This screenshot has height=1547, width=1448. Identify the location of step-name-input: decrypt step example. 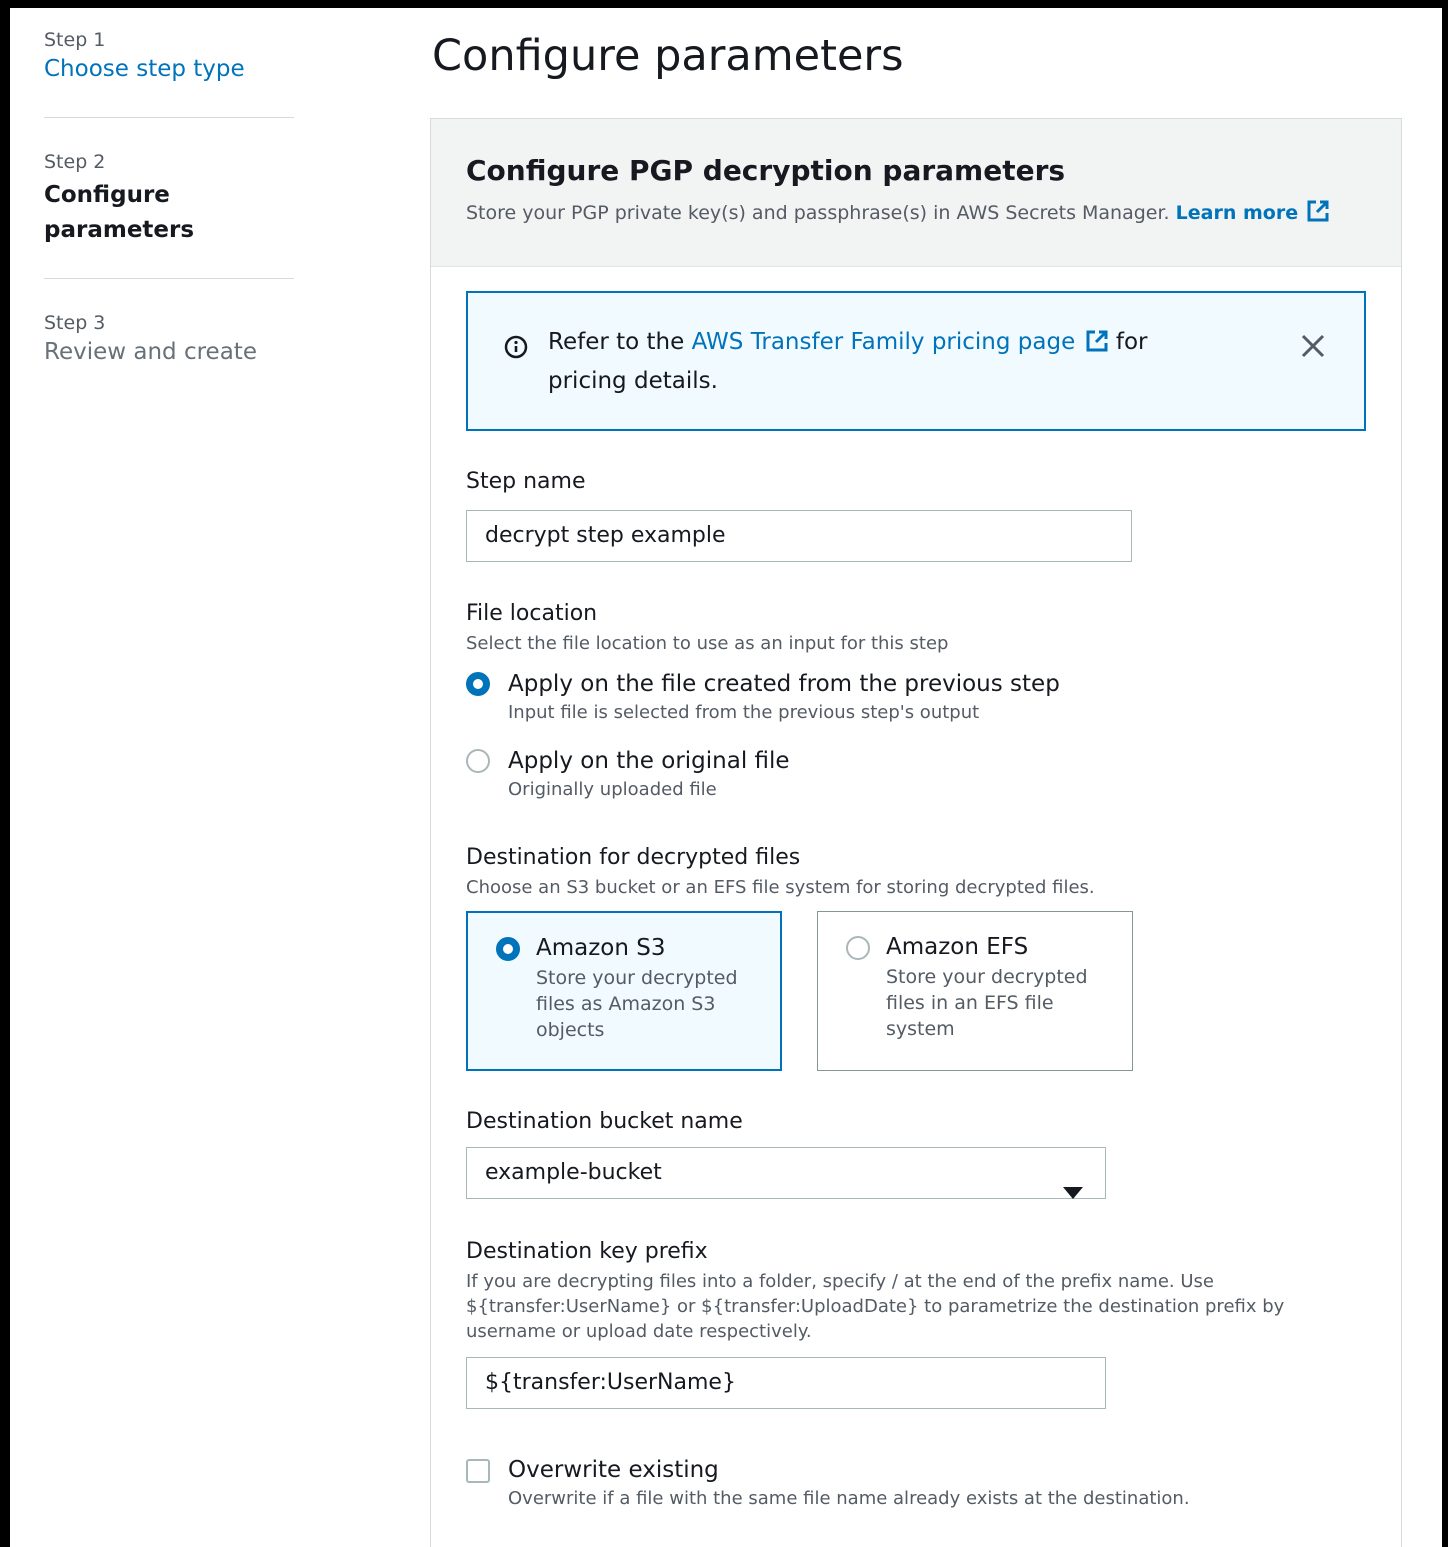
(799, 536).